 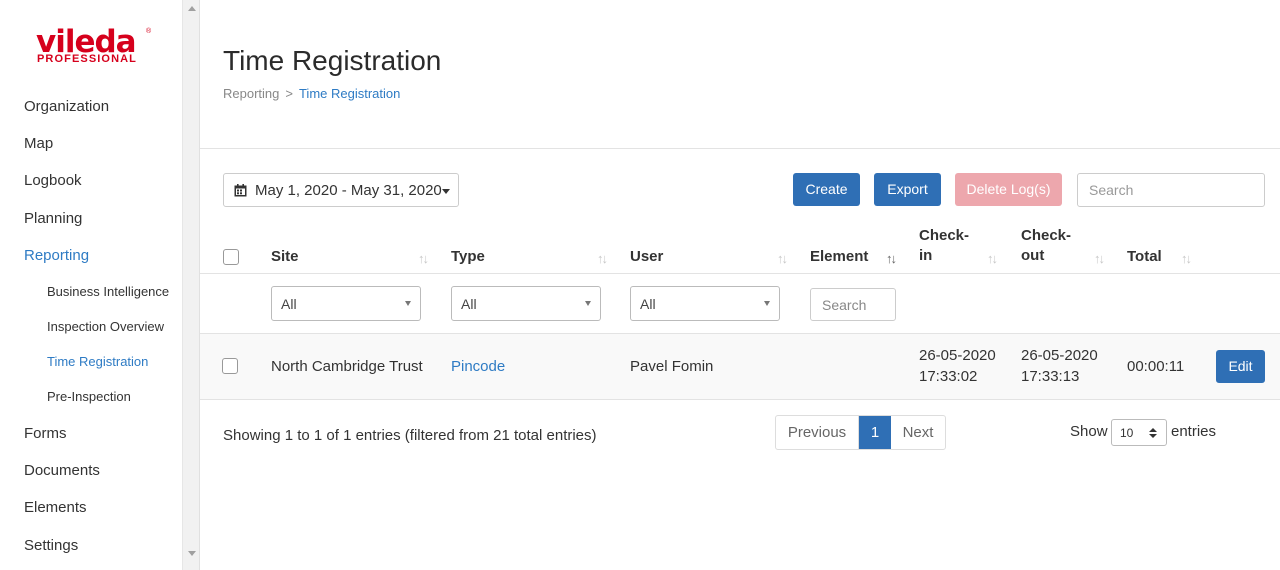 I want to click on logo-registered-mark: ®, so click(x=149, y=31).